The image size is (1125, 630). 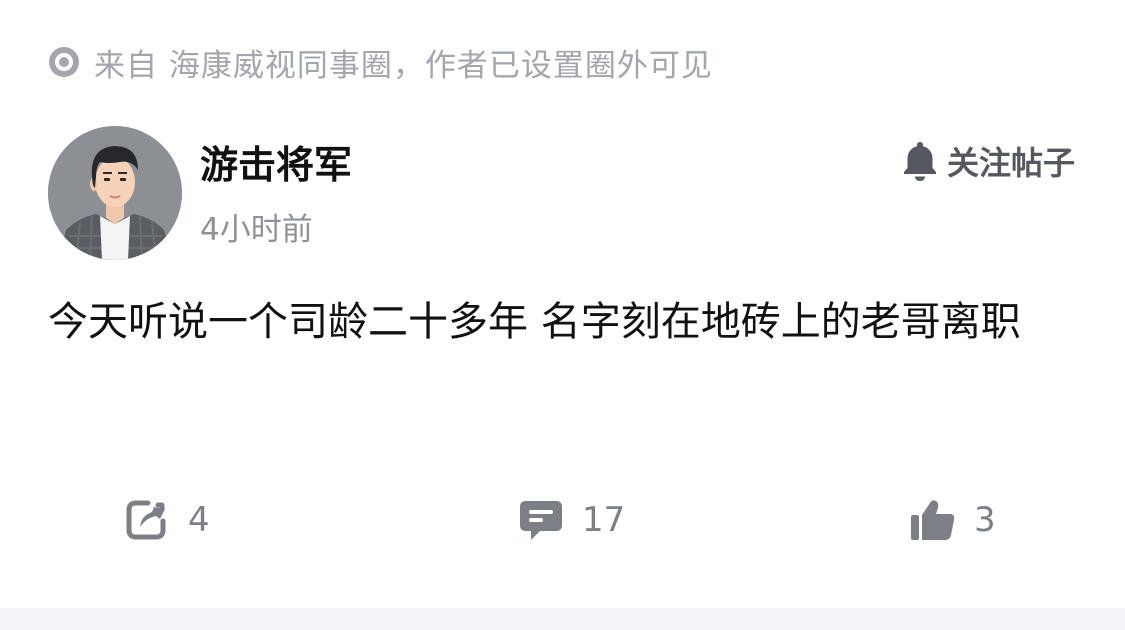 I want to click on share-count: 4, so click(x=199, y=520).